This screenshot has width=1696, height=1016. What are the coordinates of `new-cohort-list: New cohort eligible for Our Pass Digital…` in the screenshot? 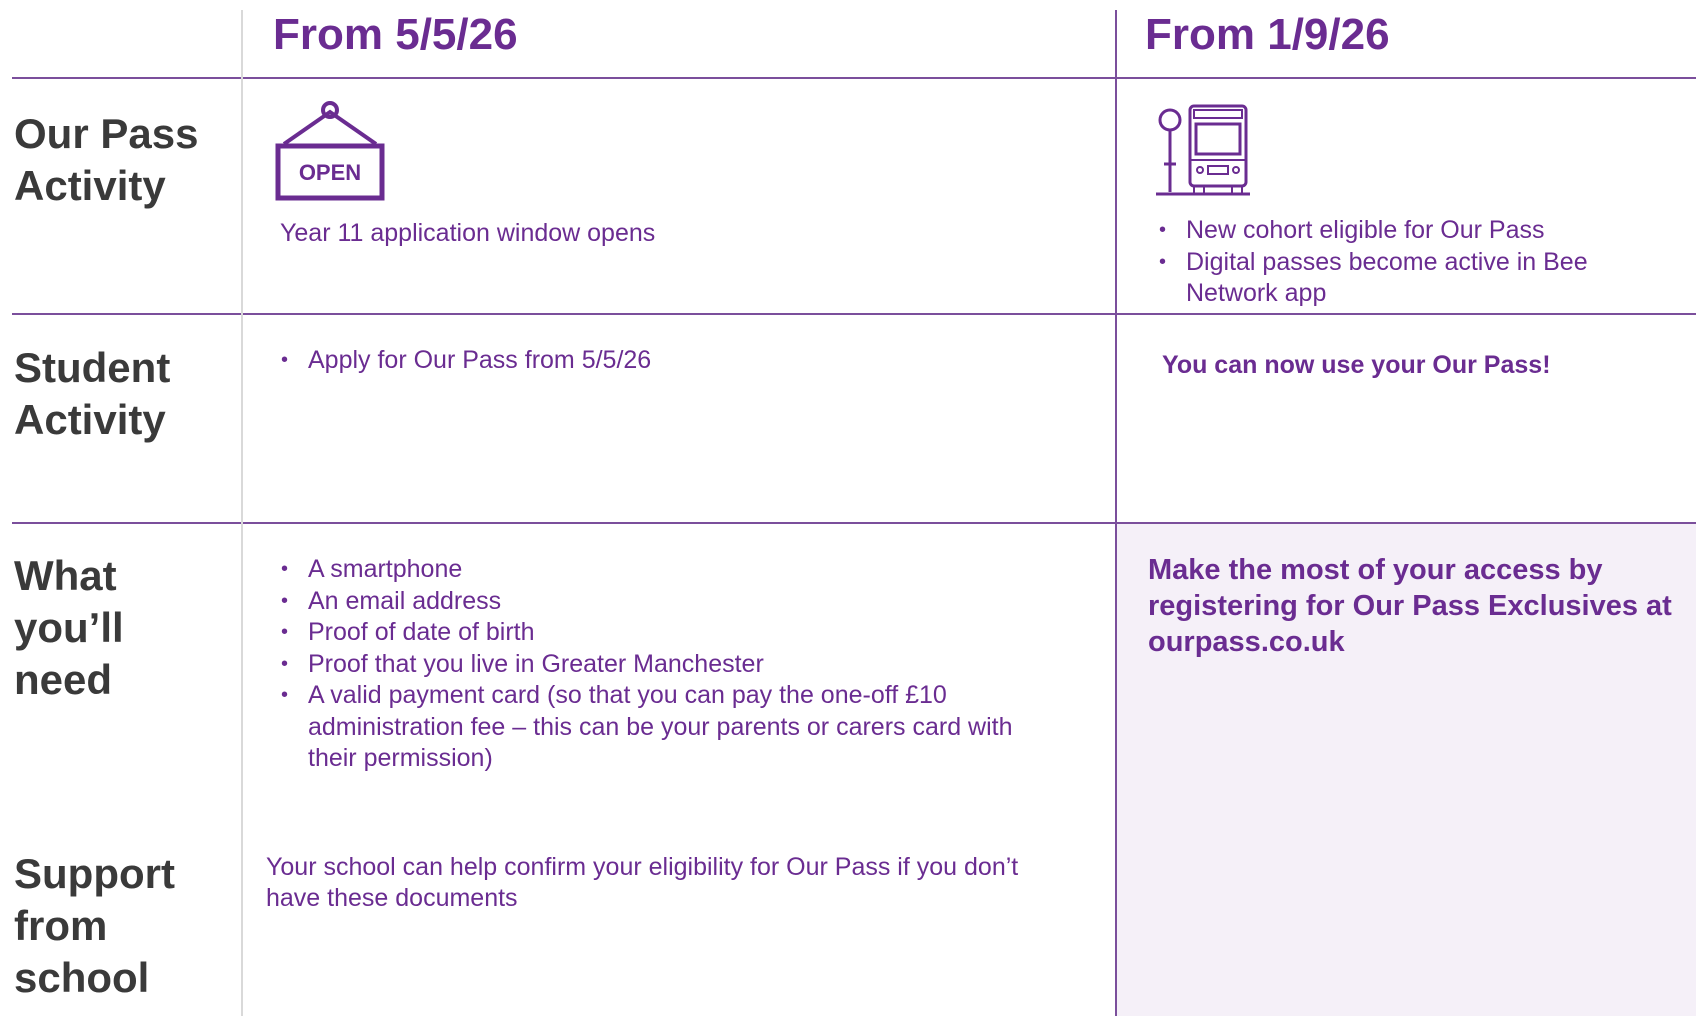 It's located at (1415, 262).